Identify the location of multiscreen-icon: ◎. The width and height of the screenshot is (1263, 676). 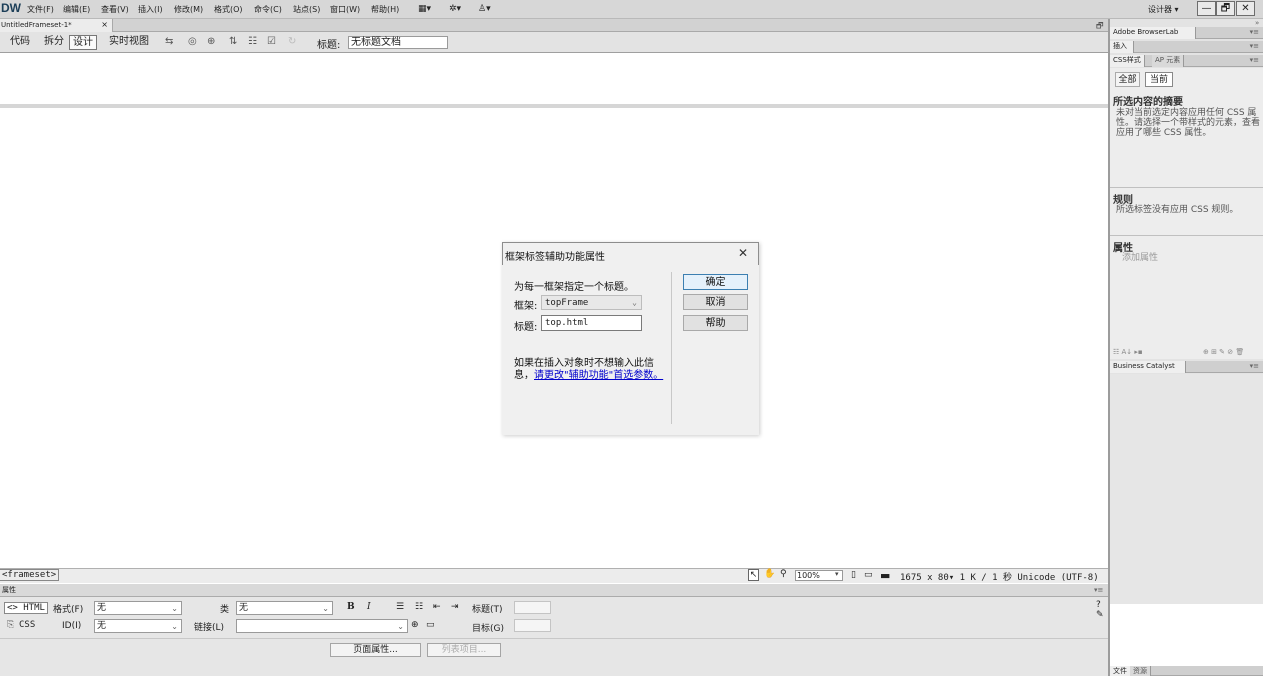
(192, 41).